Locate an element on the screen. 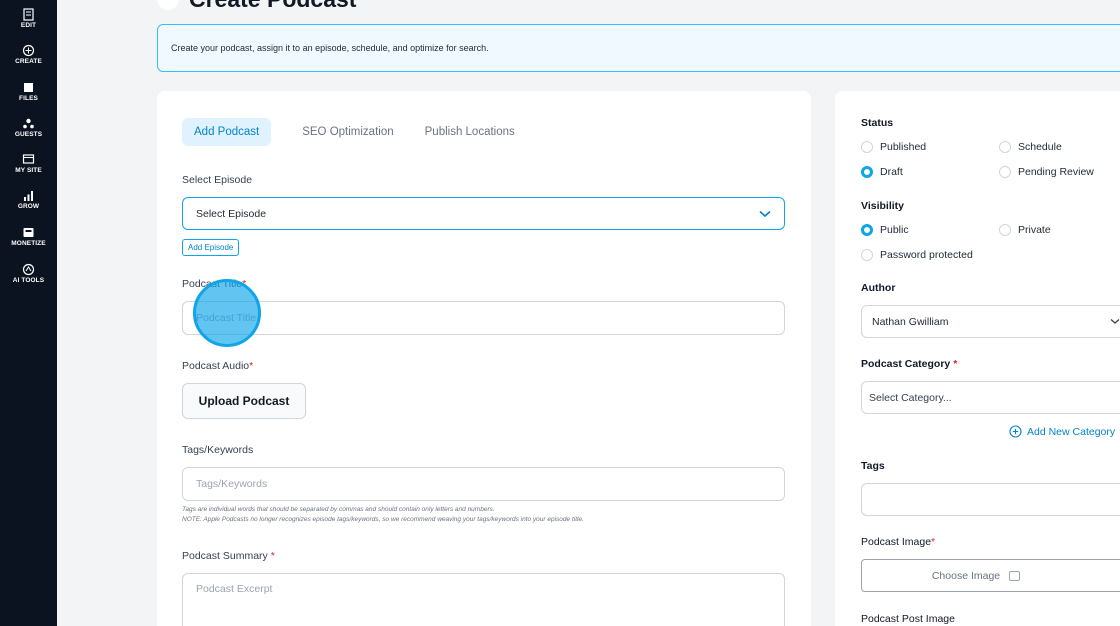 The height and width of the screenshot is (626, 1120). status-radio-schedule: Schedule is located at coordinates (1030, 147).